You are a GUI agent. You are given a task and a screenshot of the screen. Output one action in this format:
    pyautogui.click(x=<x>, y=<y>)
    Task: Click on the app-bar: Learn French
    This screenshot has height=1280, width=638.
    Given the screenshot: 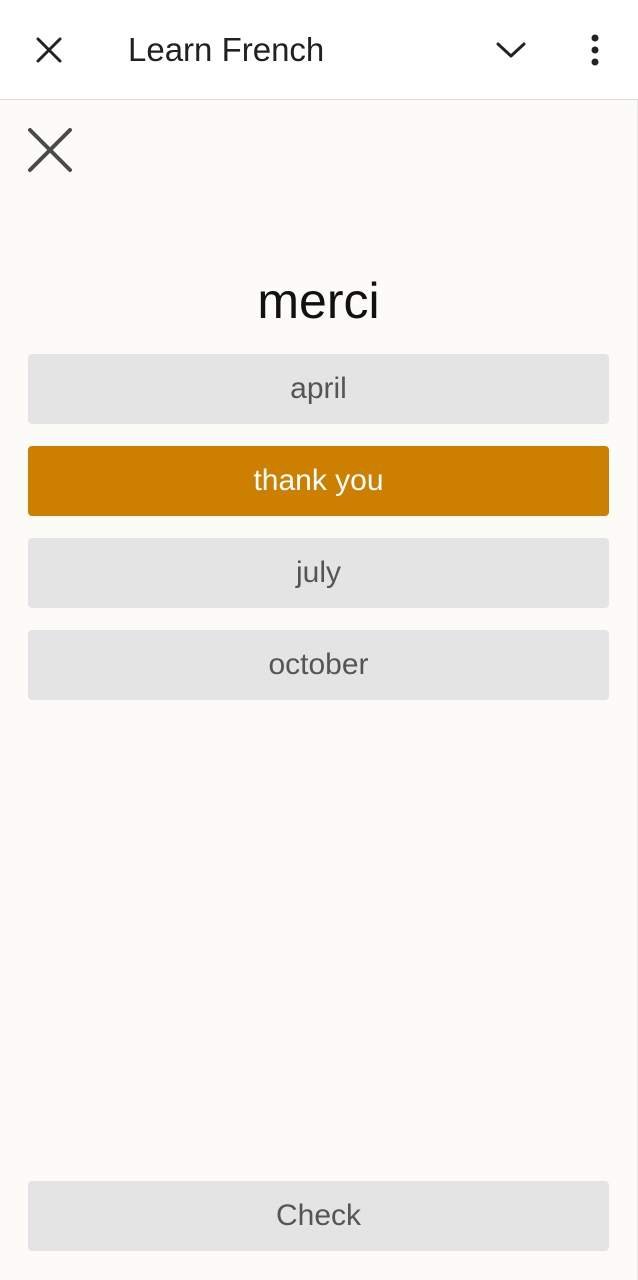 What is the action you would take?
    pyautogui.click(x=319, y=50)
    